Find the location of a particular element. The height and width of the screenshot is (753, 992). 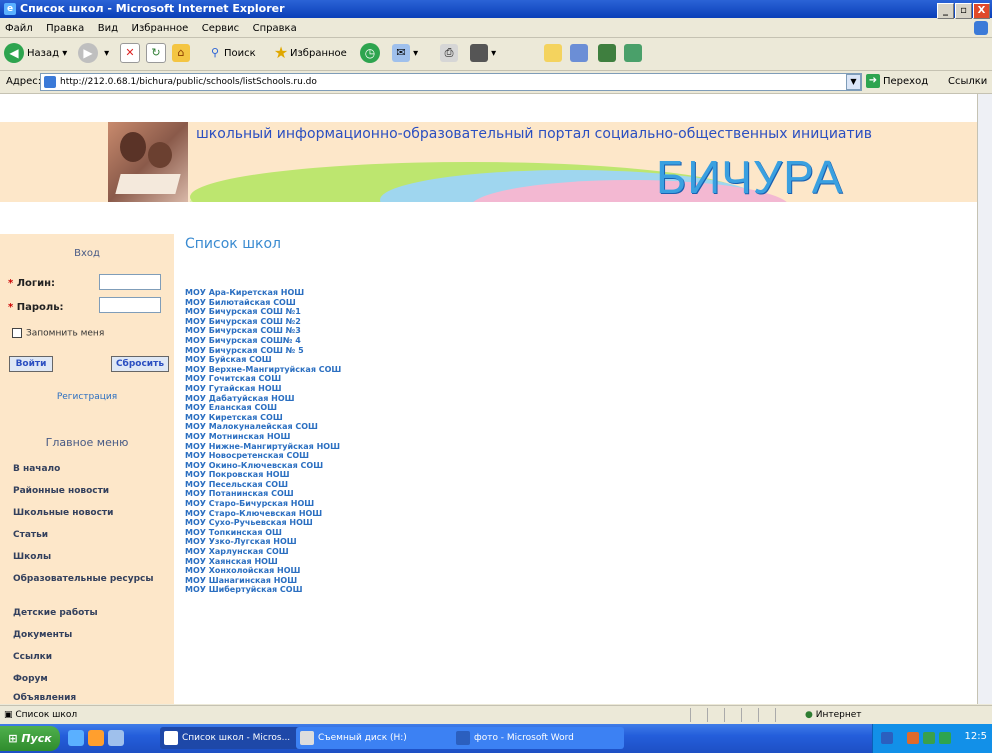

remember-me-checkbox: Запомнить меня is located at coordinates (58, 333).